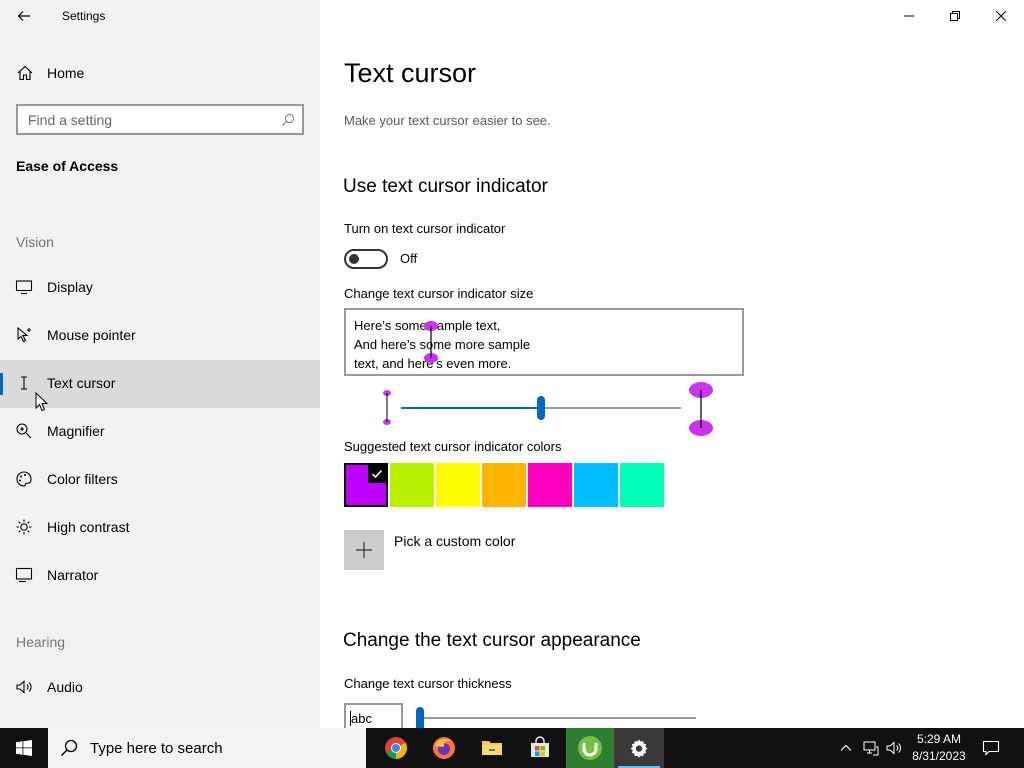 The height and width of the screenshot is (768, 1024). I want to click on restore-button, so click(955, 16).